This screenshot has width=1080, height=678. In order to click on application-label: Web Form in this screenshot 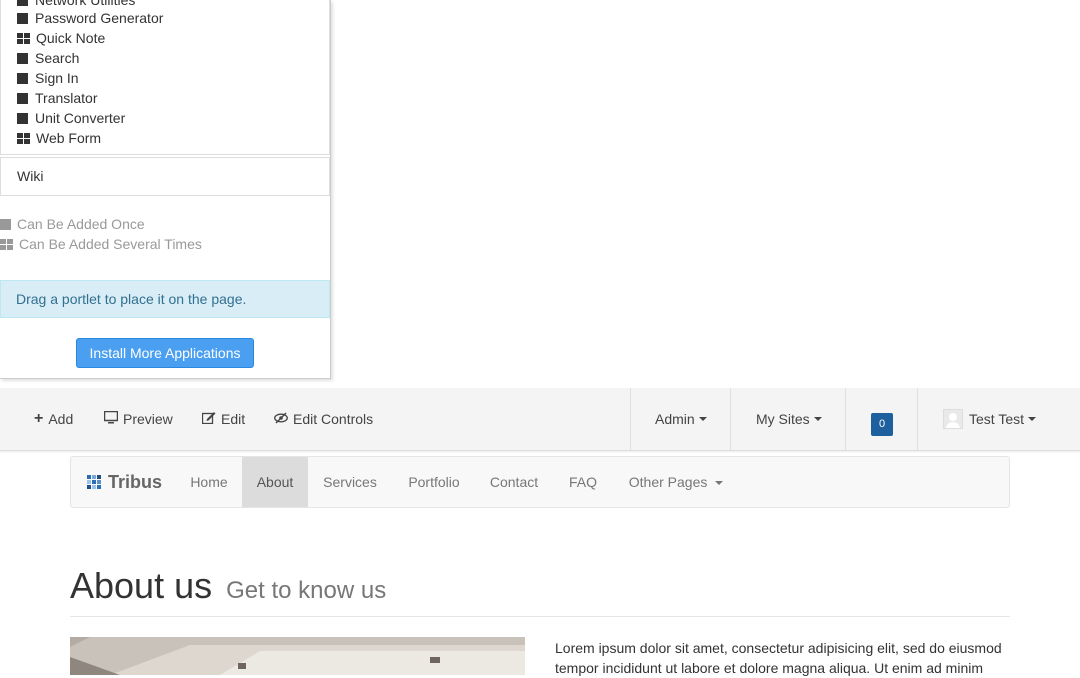, I will do `click(69, 138)`.